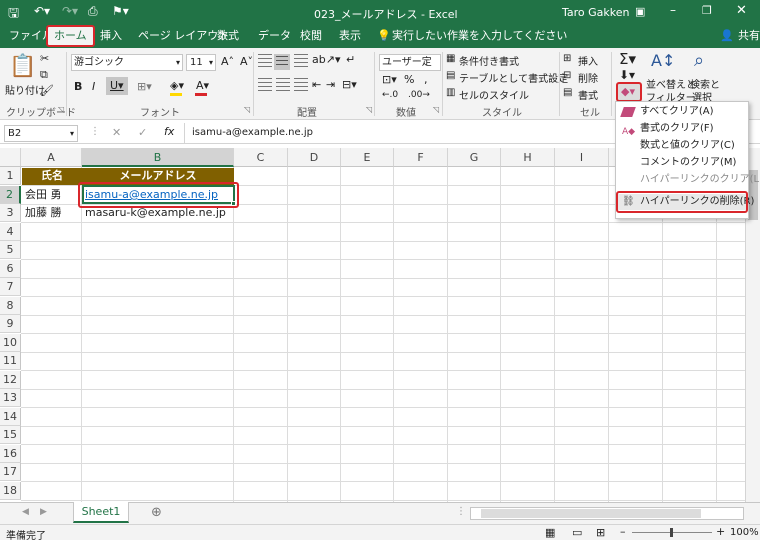 The image size is (760, 542). Describe the element at coordinates (419, 95) in the screenshot. I see `decrease-decimal-icon: .00→` at that location.